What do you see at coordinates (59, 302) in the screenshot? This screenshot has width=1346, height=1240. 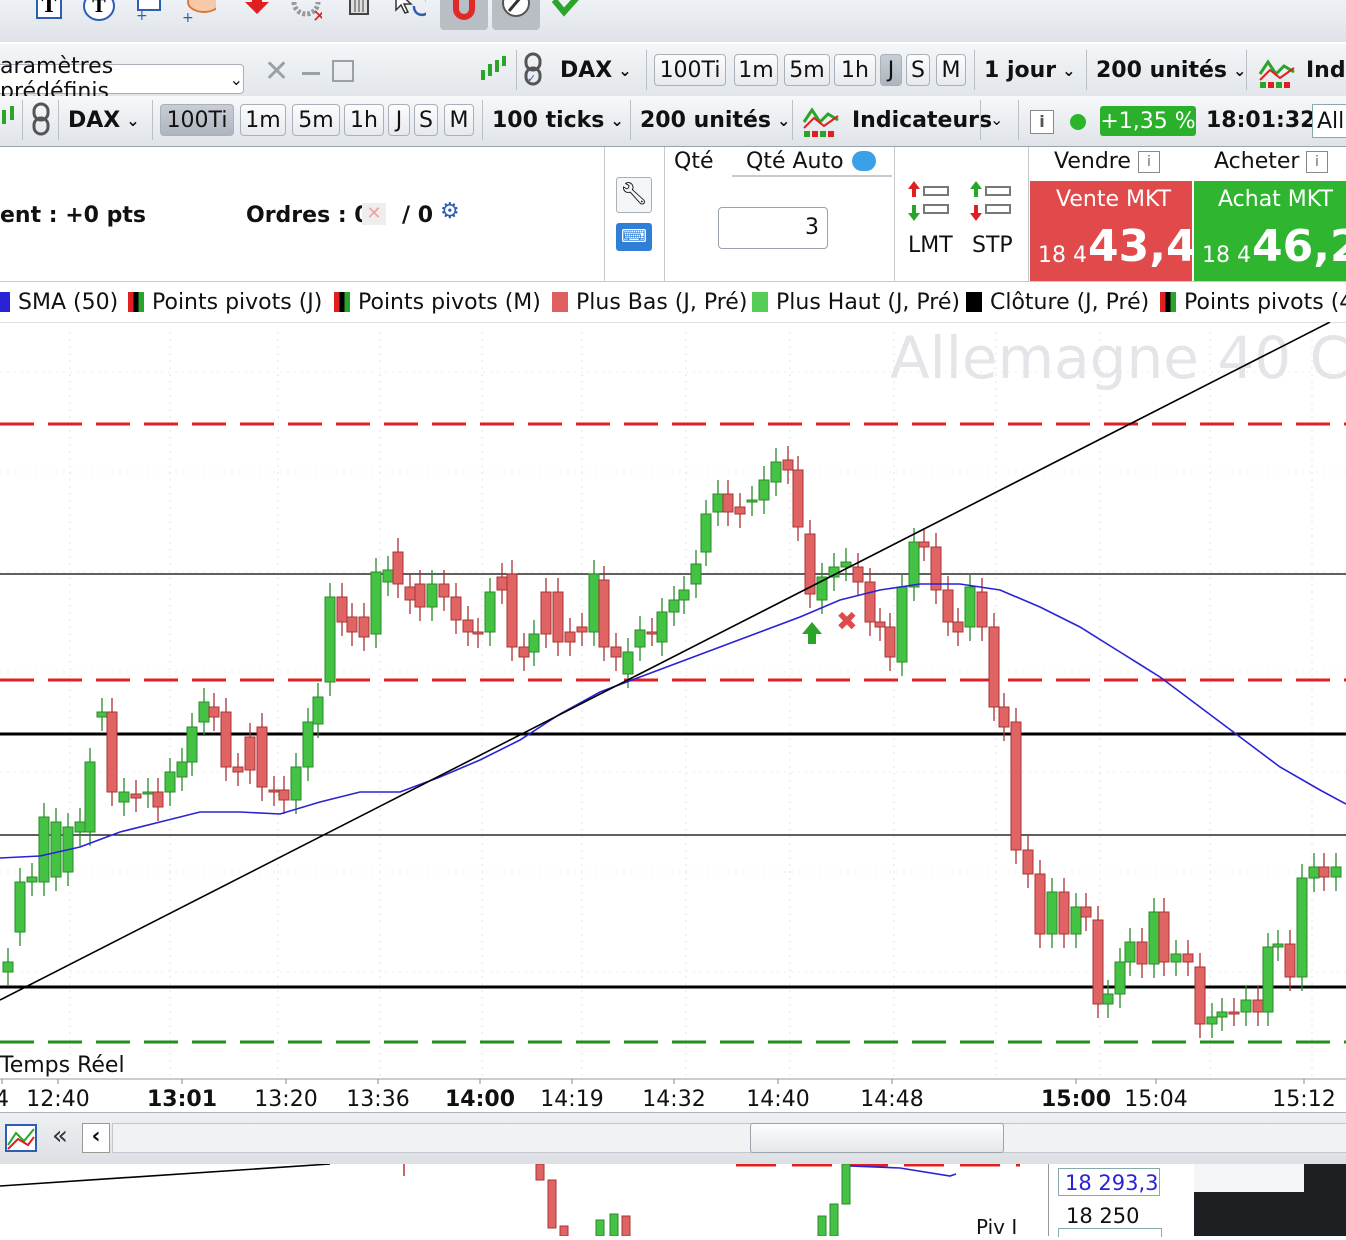 I see `legend-item: SMA (50)` at bounding box center [59, 302].